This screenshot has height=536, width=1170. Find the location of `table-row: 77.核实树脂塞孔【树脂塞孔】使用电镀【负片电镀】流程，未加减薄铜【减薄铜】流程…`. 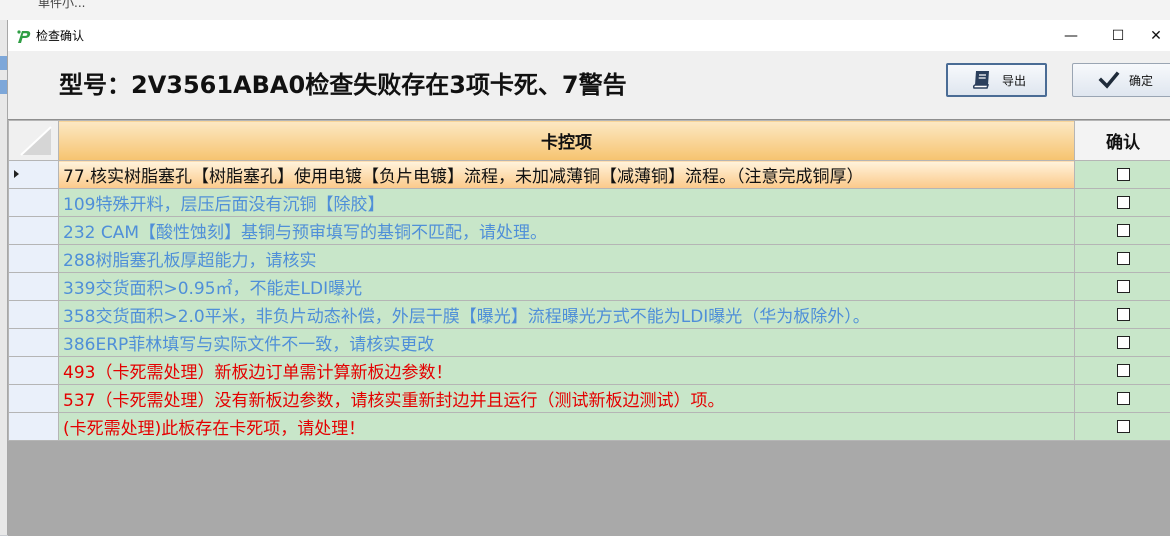

table-row: 77.核实树脂塞孔【树脂塞孔】使用电镀【负片电镀】流程，未加减薄铜【减薄铜】流程… is located at coordinates (589, 175).